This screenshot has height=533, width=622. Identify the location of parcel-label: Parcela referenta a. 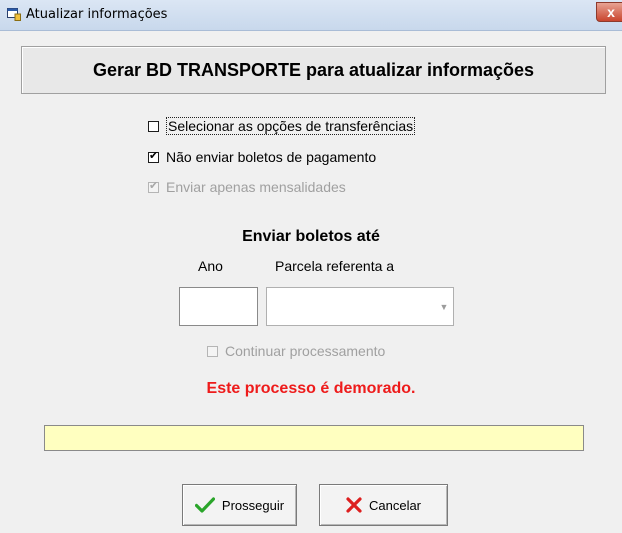
(335, 266).